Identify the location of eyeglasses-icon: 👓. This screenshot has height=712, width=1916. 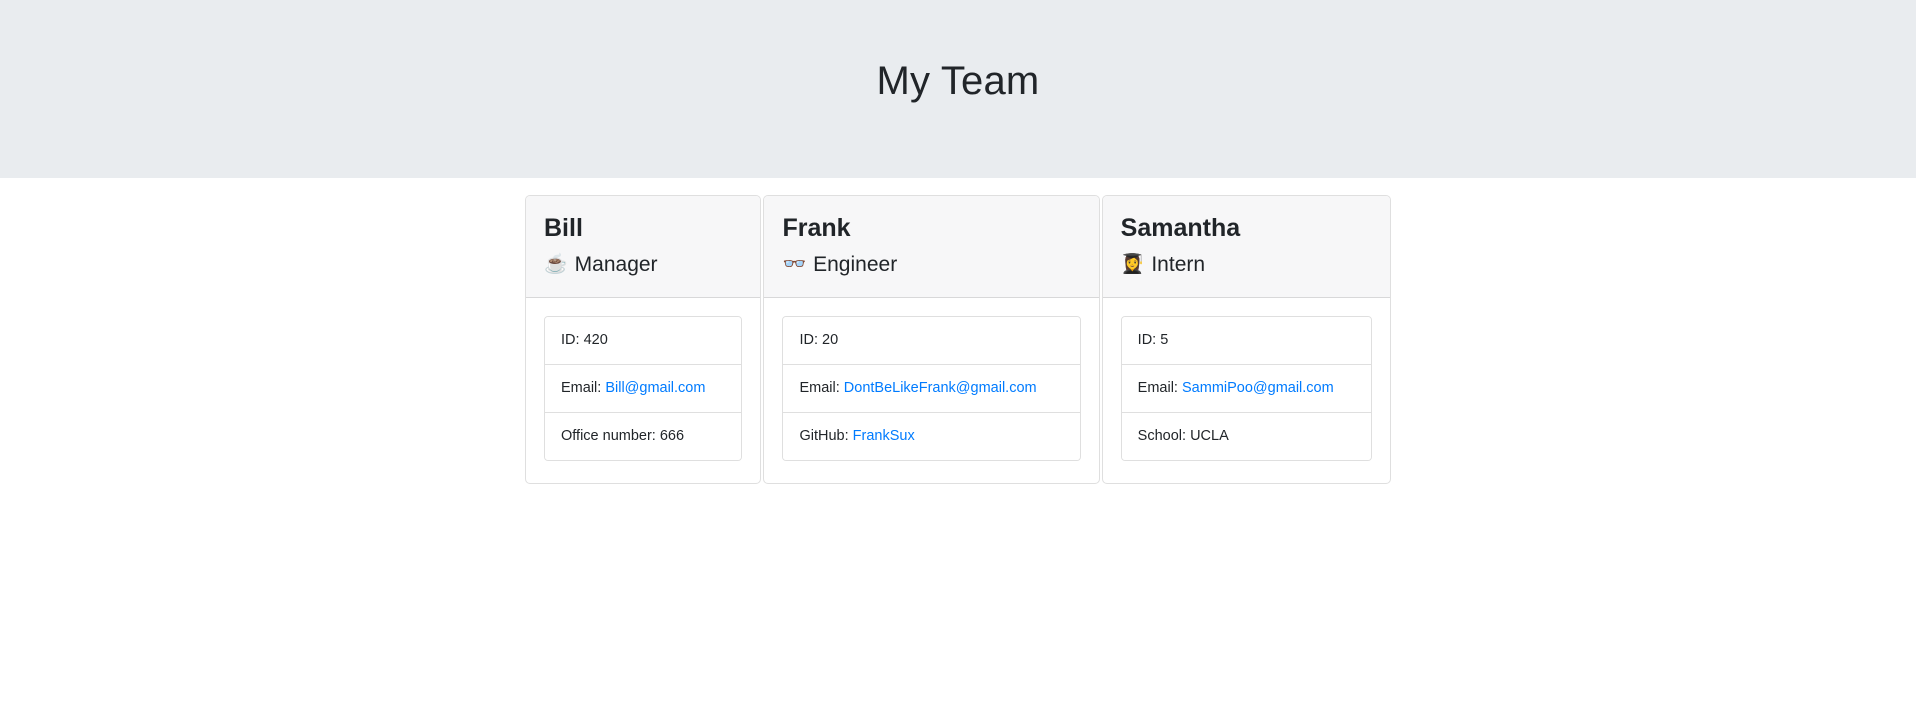
(794, 265).